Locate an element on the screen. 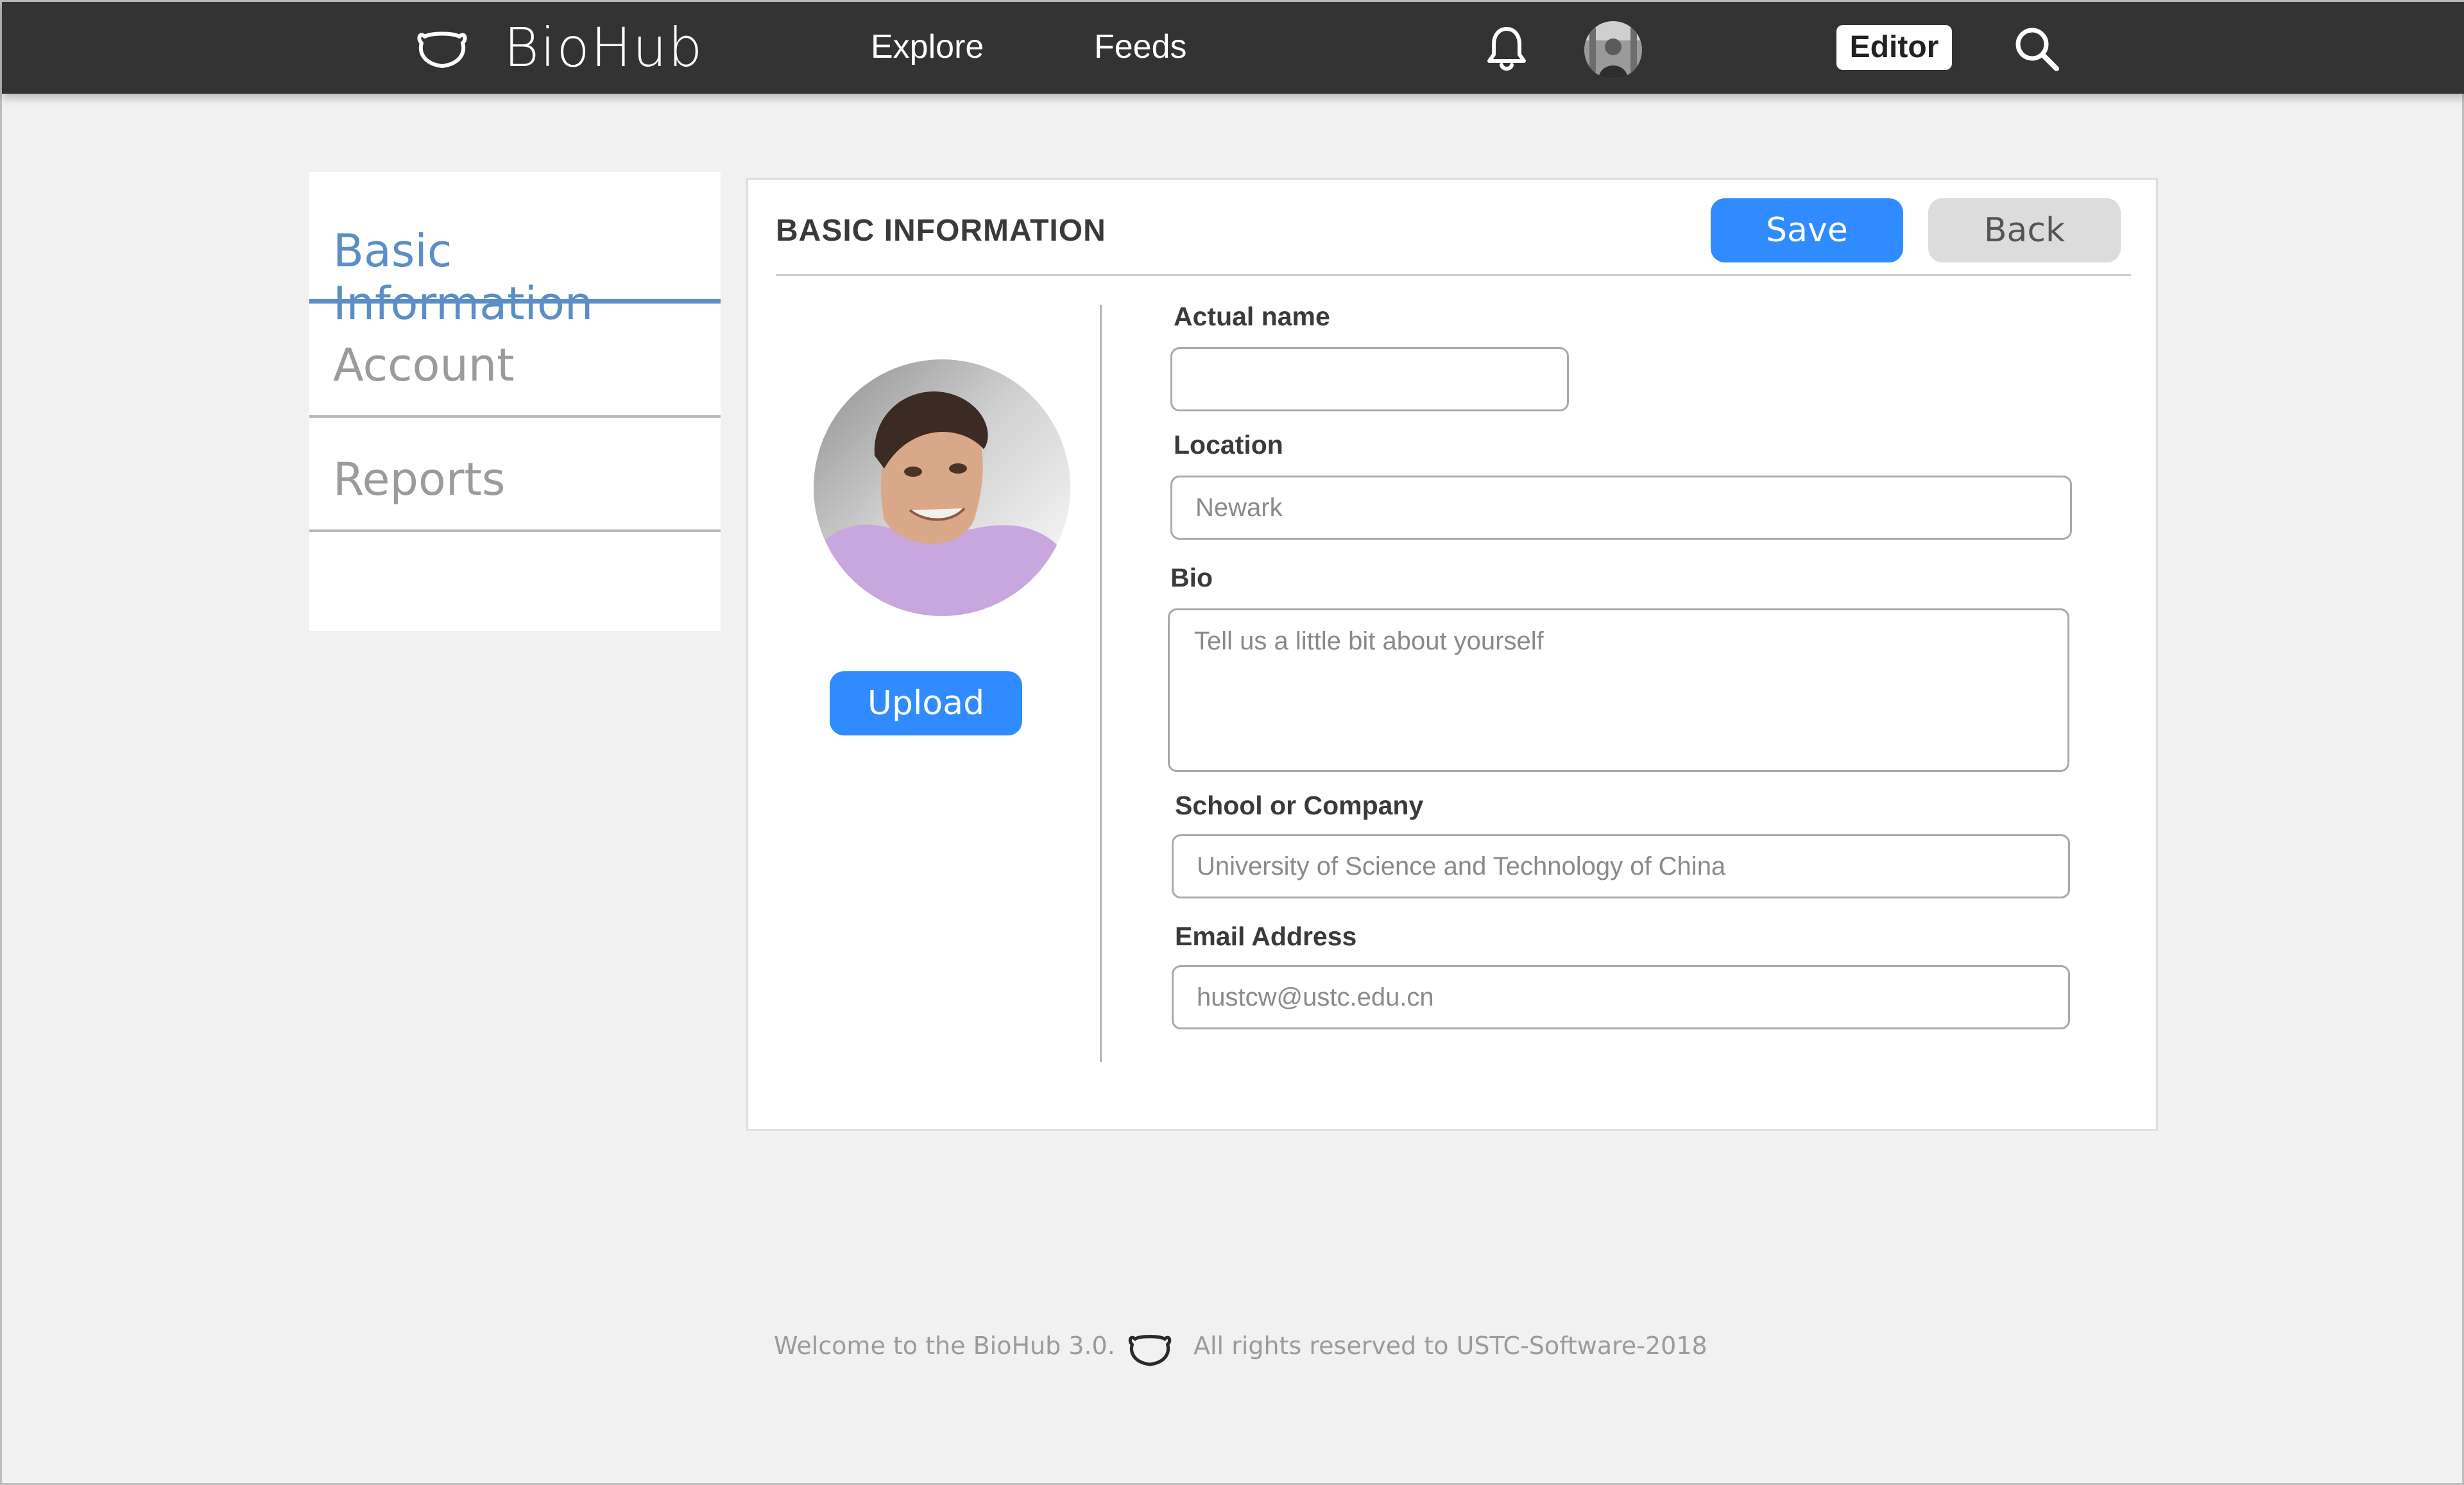 The height and width of the screenshot is (1485, 2464). save-button: Save is located at coordinates (1807, 230).